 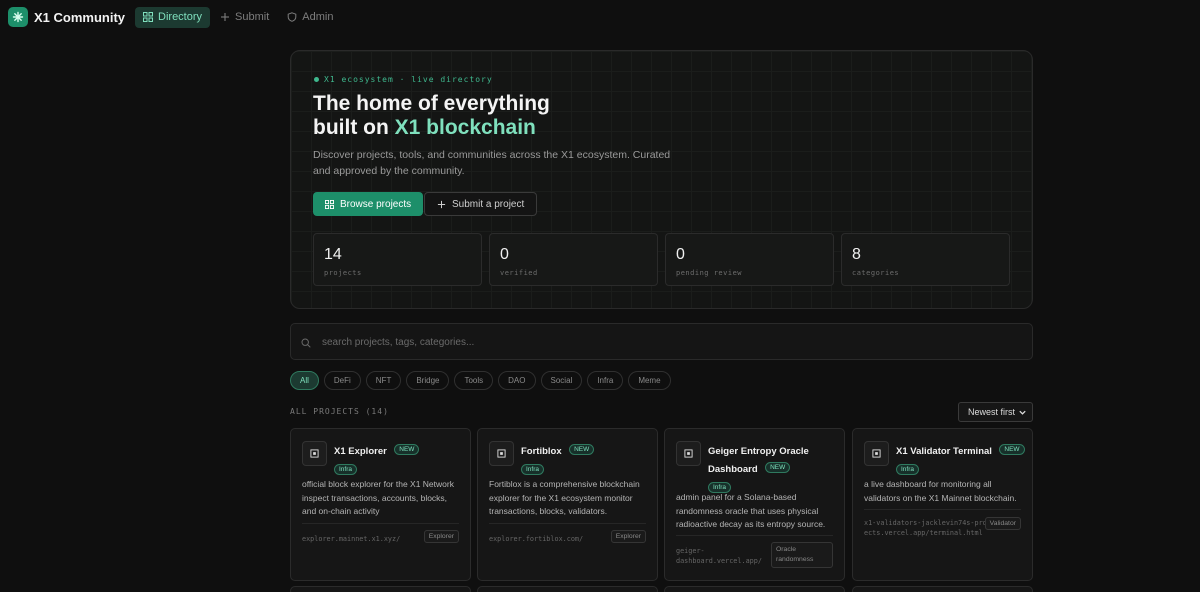 I want to click on project-url: geiger-dashboard.vercel.app/, so click(x=721, y=556).